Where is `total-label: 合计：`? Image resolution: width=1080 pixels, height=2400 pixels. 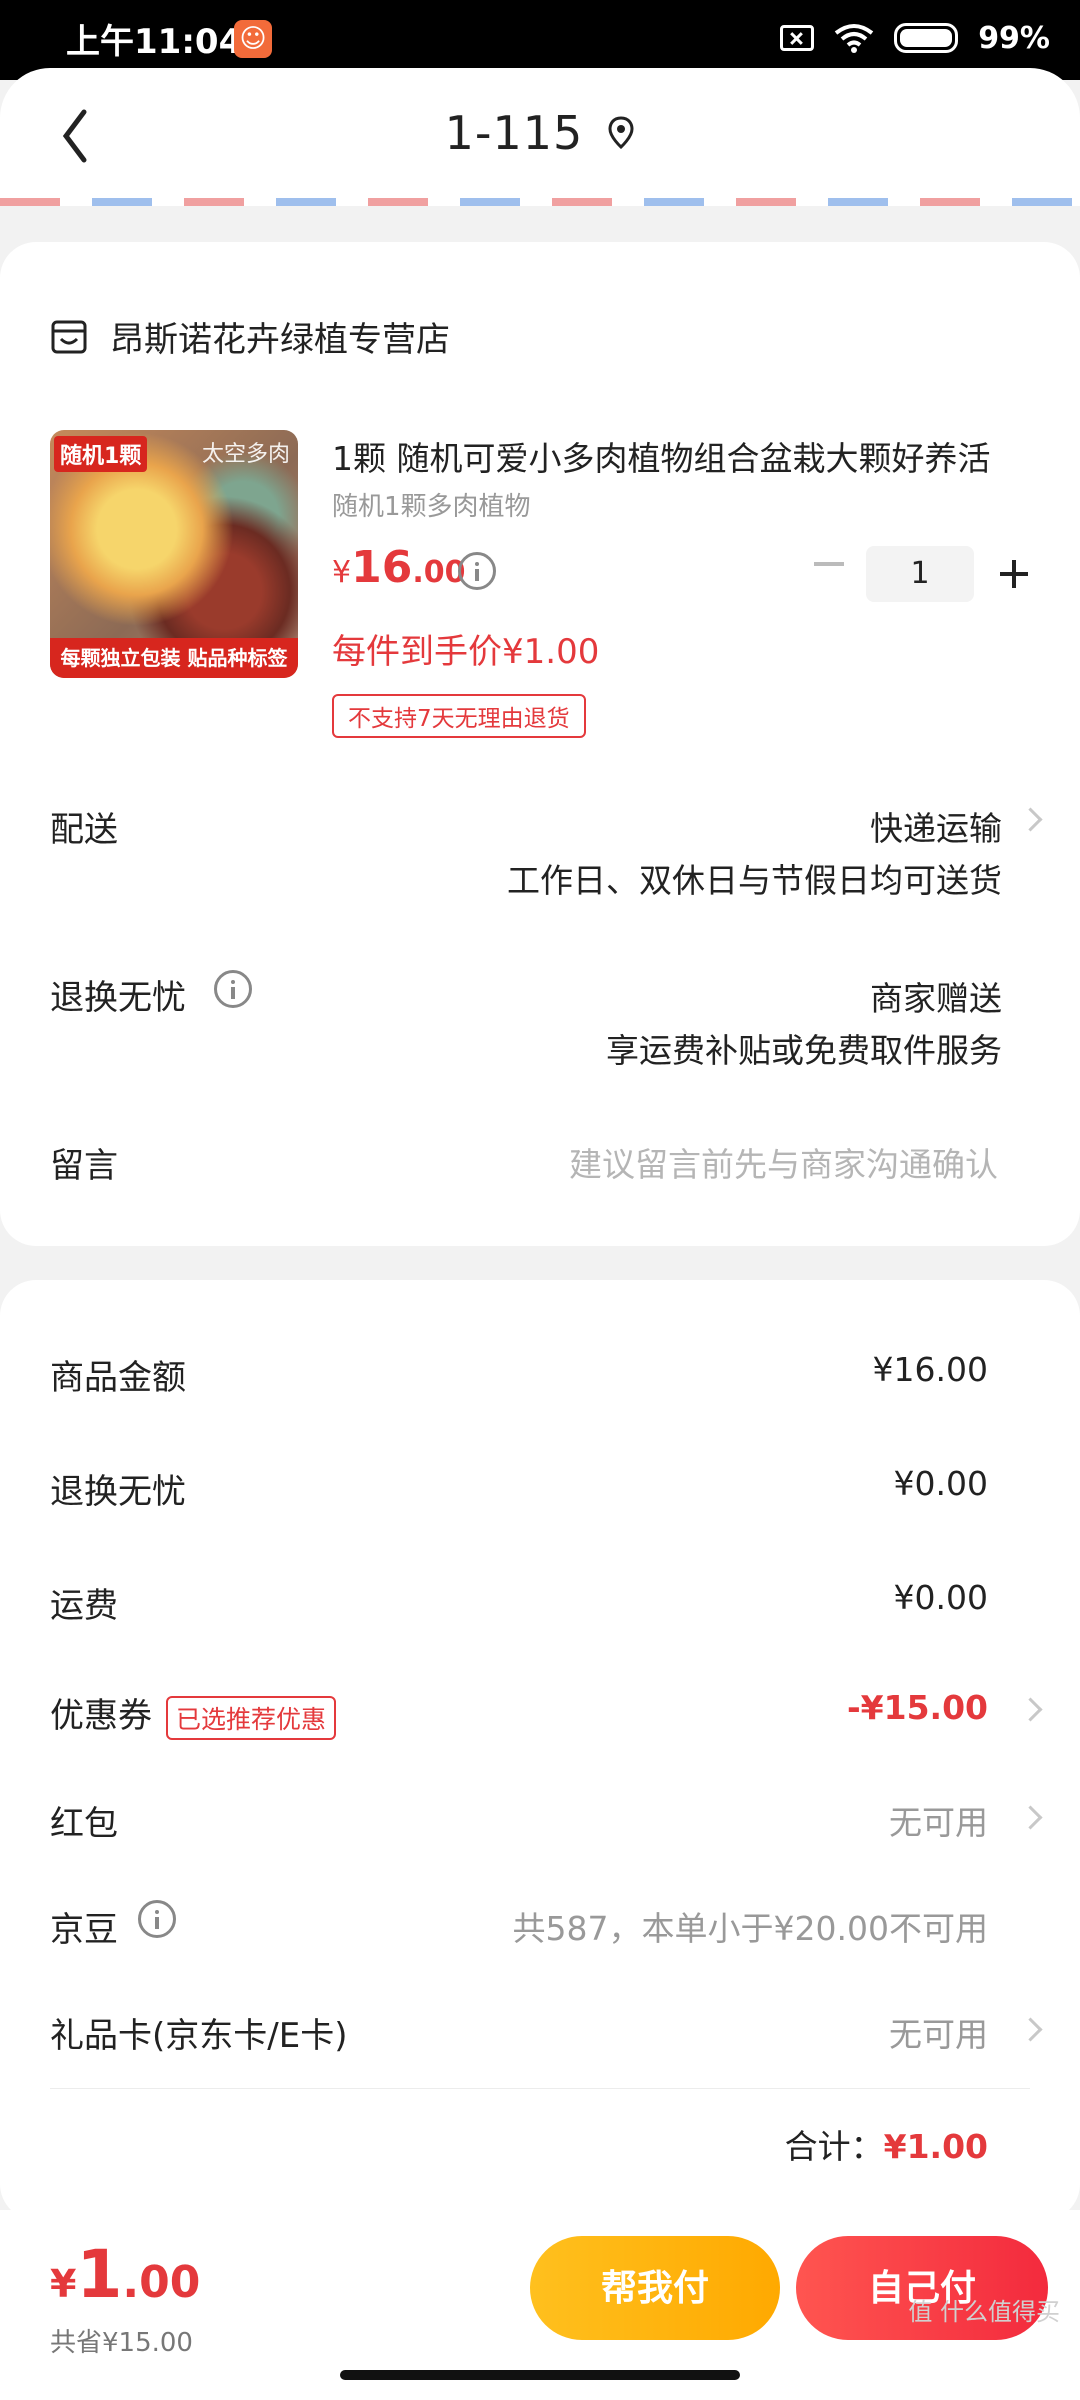
total-label: 合计： is located at coordinates (834, 2146).